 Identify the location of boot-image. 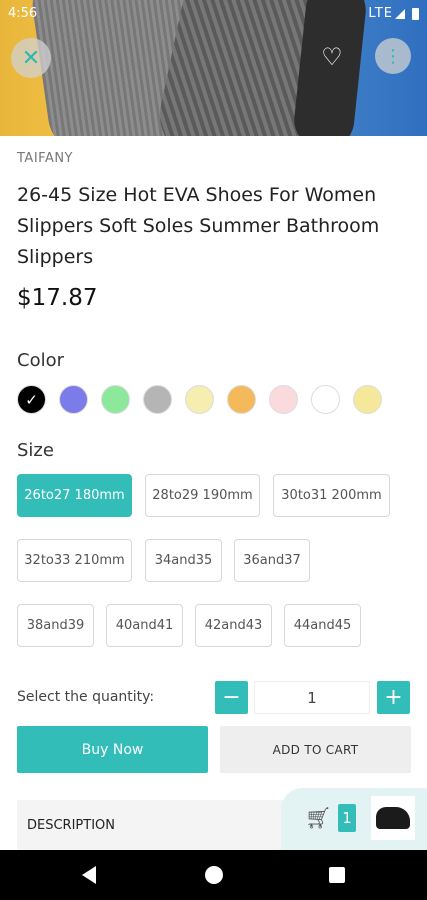
(393, 818).